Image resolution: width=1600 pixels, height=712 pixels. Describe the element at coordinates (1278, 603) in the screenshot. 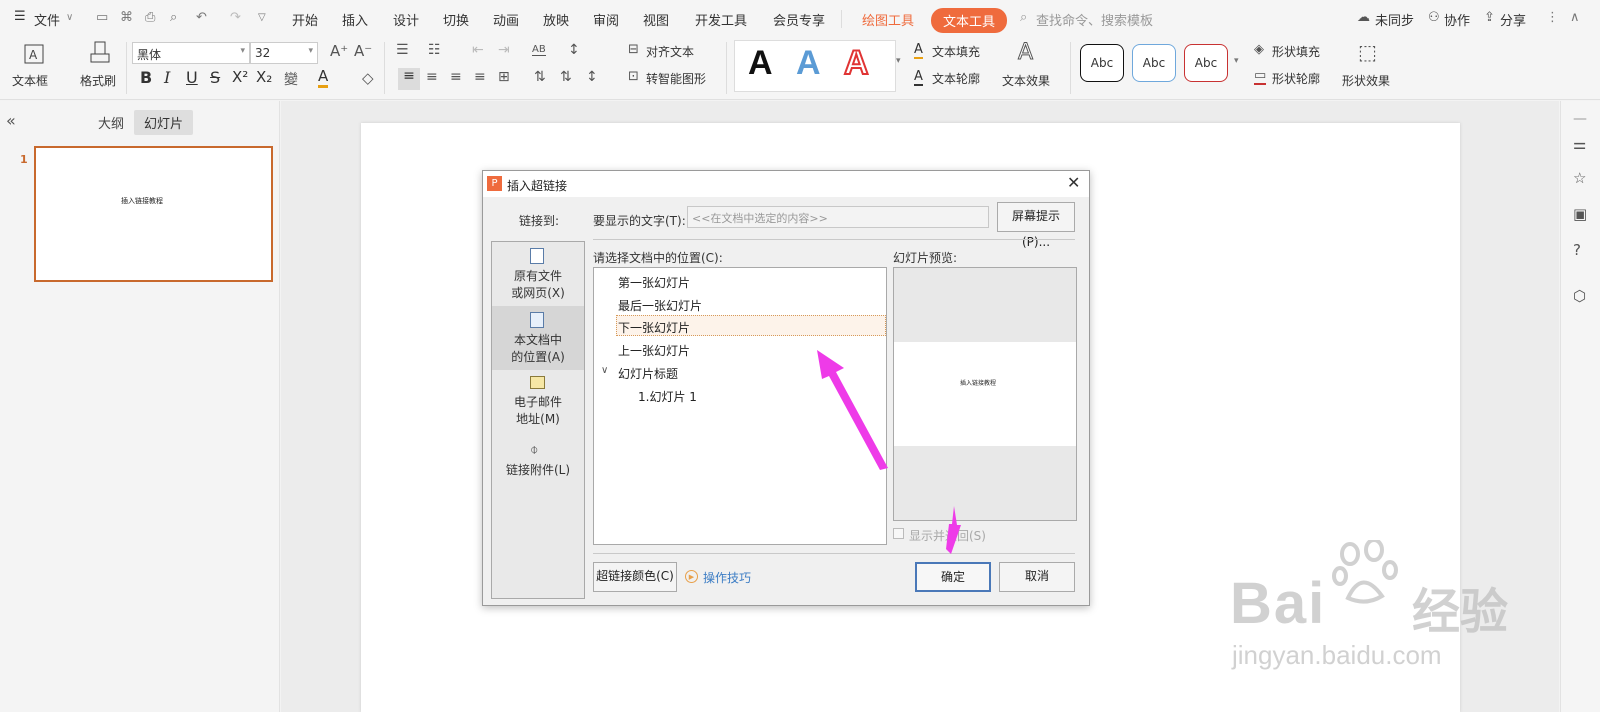

I see `watermark-brand: Bai` at that location.